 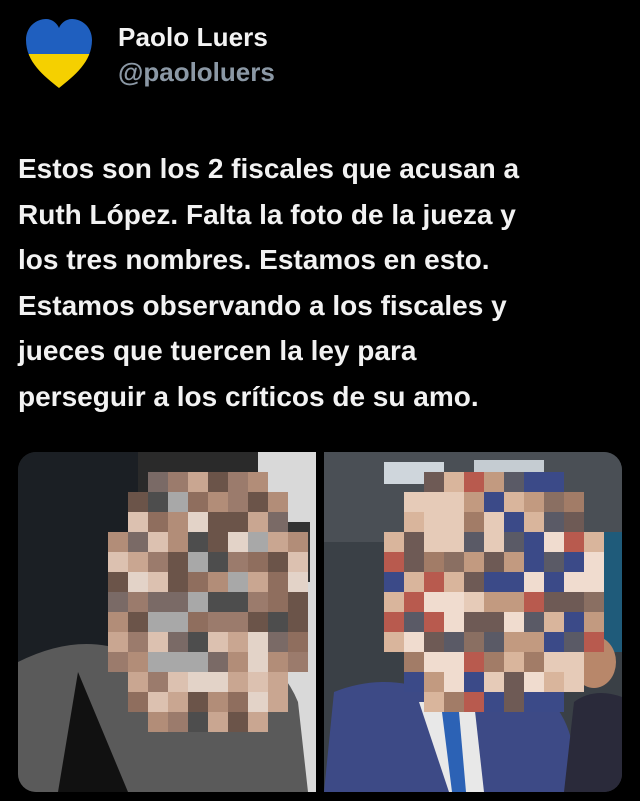 What do you see at coordinates (59, 54) in the screenshot?
I see `heart-avatar-icon` at bounding box center [59, 54].